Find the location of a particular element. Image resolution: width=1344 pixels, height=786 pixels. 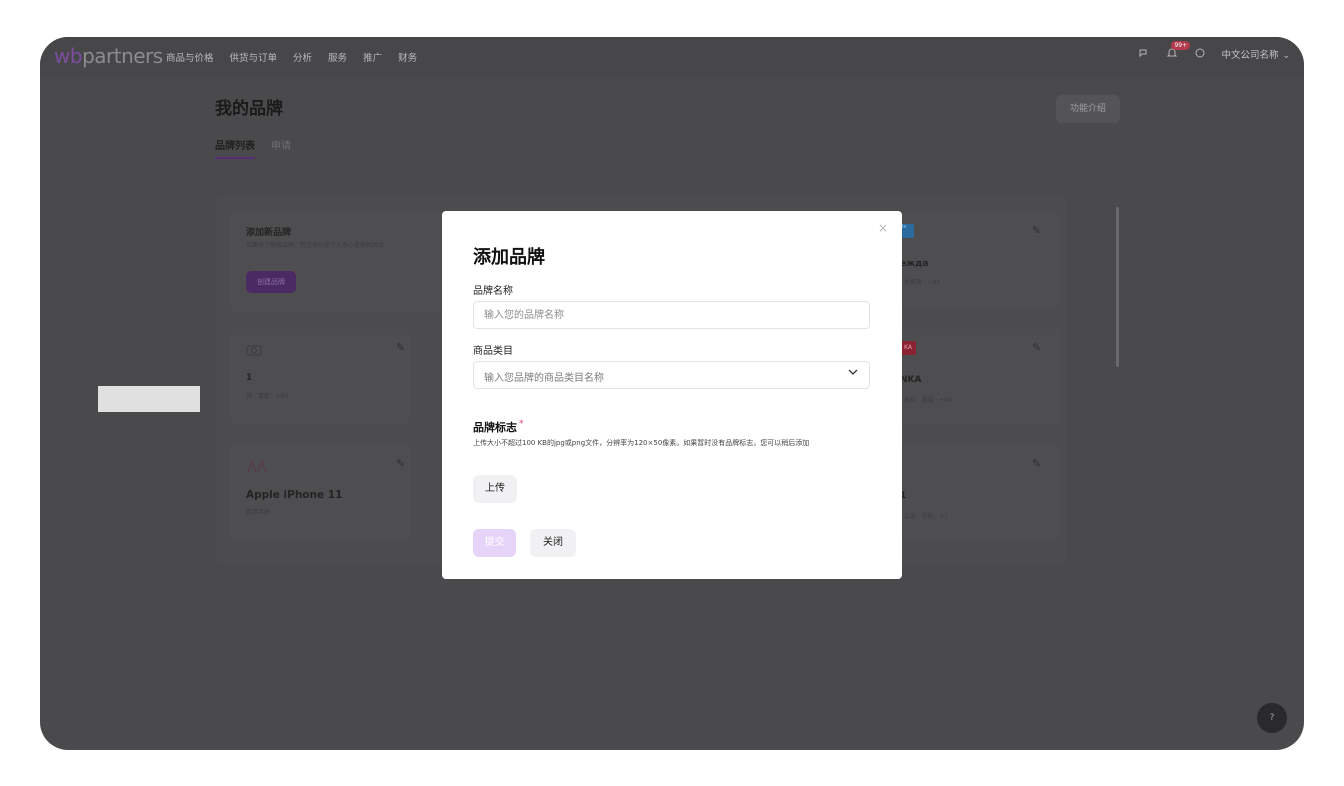

page-tabs: 品牌列表 申请 is located at coordinates (253, 148).